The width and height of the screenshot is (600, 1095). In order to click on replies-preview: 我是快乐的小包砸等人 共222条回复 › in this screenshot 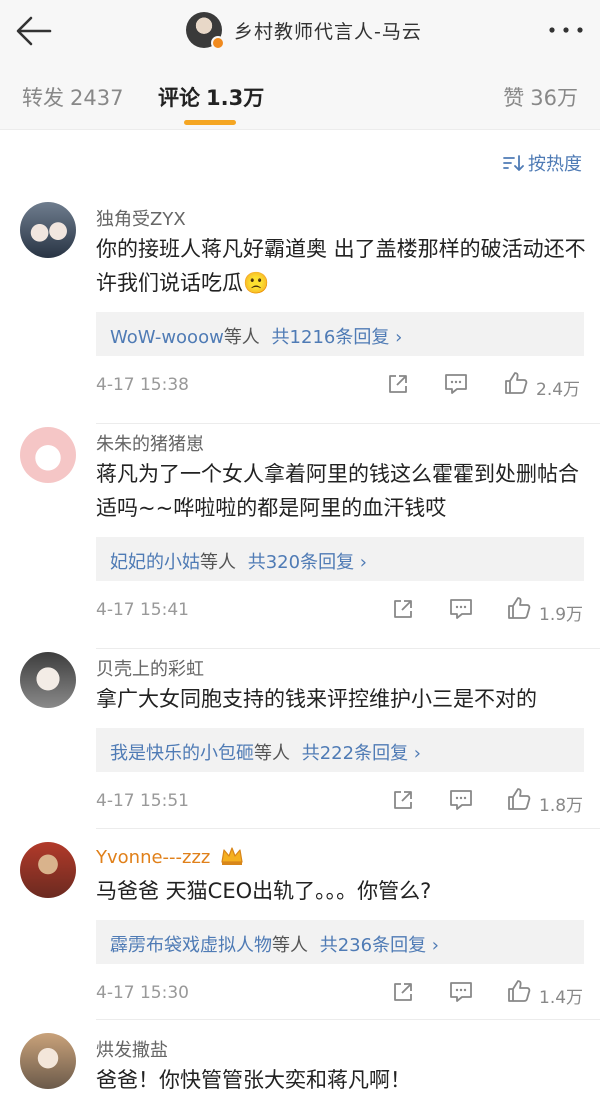, I will do `click(340, 750)`.